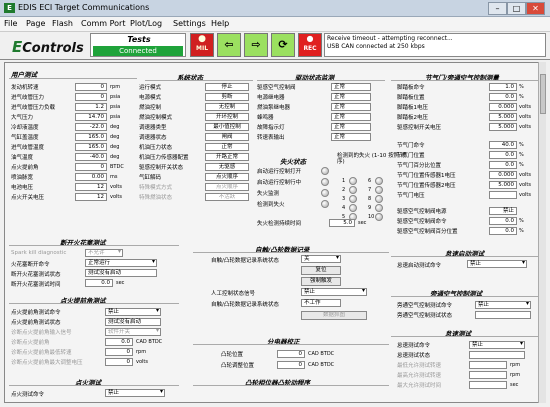  Describe the element at coordinates (419, 386) in the screenshot. I see `fuel-test-label: 最大允许测试时间` at that location.